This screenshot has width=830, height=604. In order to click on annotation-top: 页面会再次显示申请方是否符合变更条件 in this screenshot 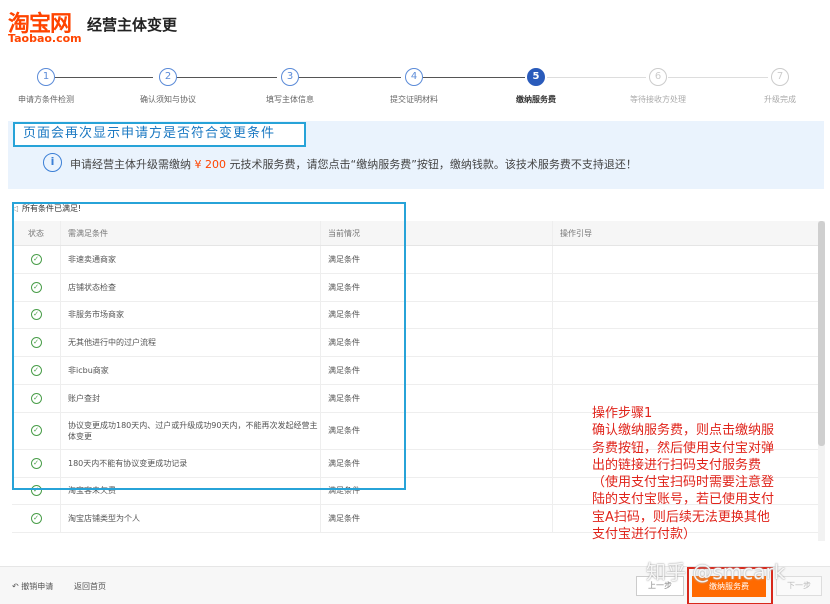, I will do `click(159, 134)`.